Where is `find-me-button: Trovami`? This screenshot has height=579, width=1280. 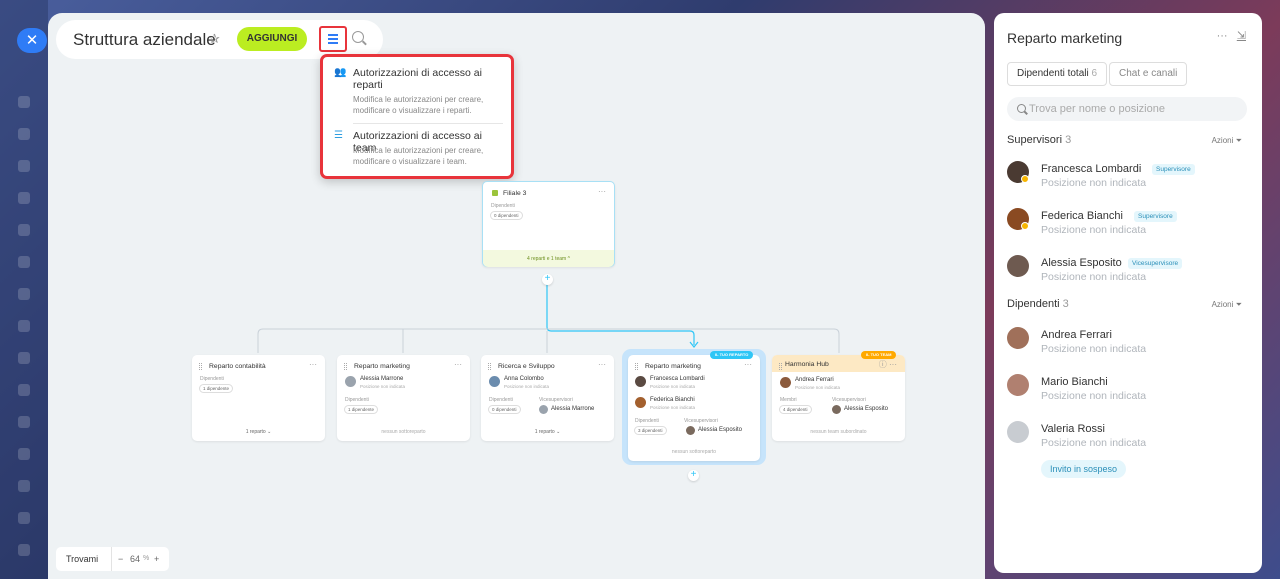
find-me-button: Trovami is located at coordinates (82, 559).